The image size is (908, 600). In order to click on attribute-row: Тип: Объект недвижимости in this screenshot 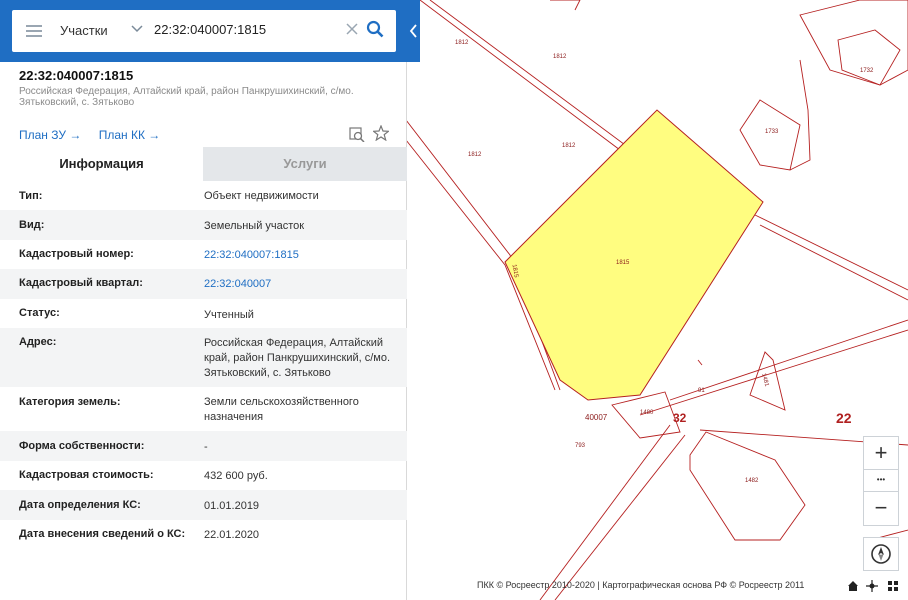, I will do `click(203, 195)`.